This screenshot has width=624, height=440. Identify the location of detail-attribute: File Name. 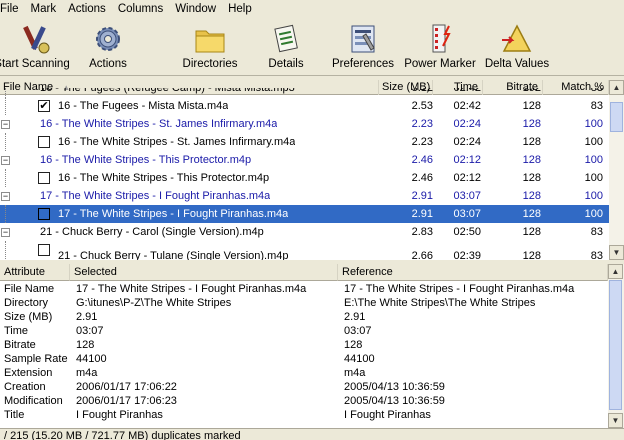
(29, 289).